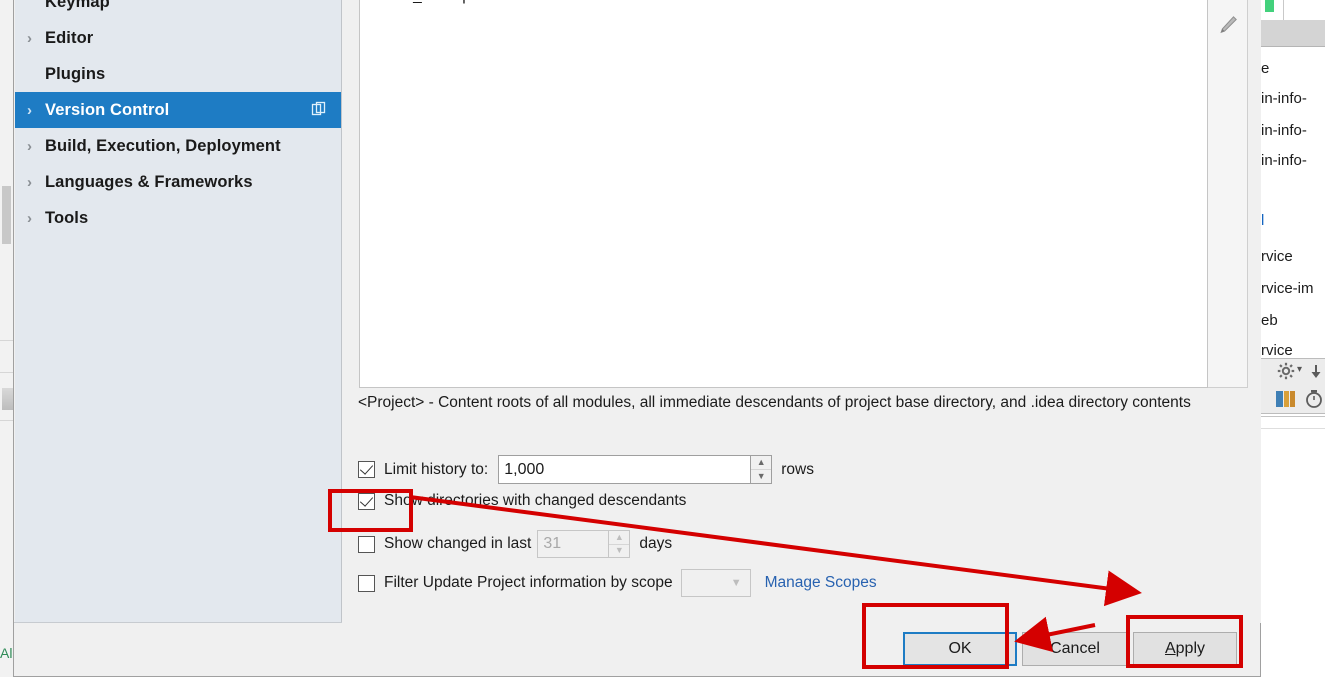 The height and width of the screenshot is (677, 1325). Describe the element at coordinates (625, 469) in the screenshot. I see `limit-history-input: 1,000` at that location.